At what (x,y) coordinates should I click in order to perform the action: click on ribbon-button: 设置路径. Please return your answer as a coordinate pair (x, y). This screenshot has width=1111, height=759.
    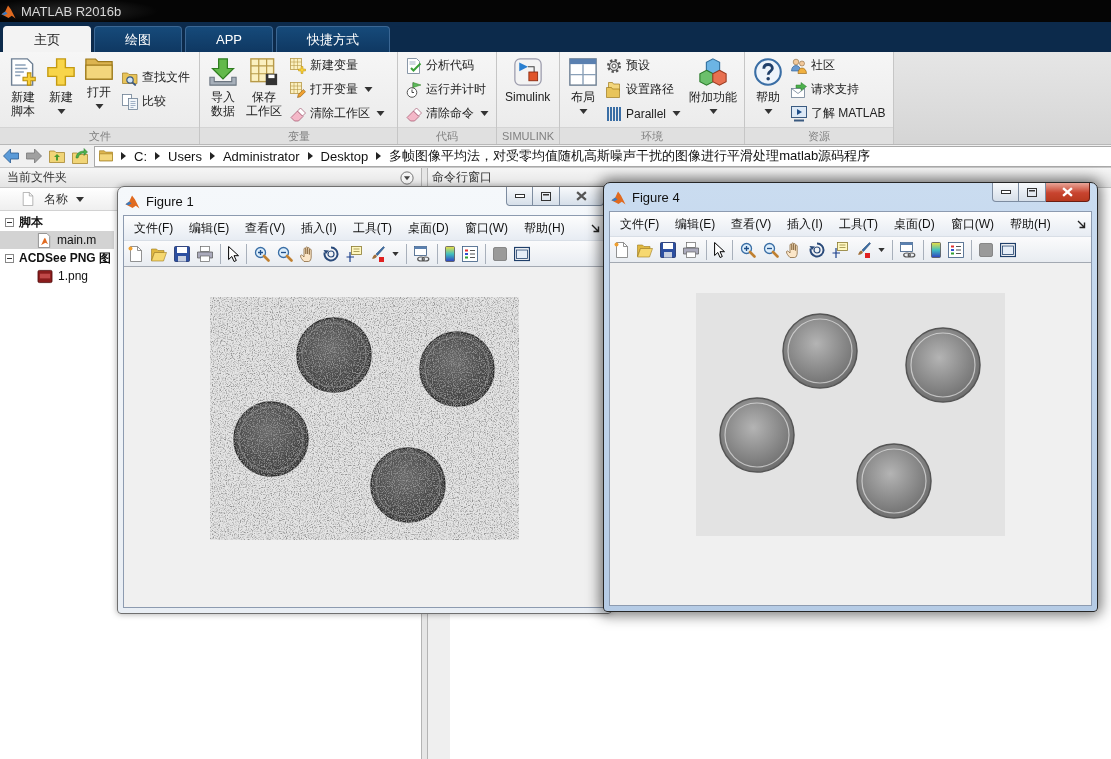
    Looking at the image, I should click on (644, 89).